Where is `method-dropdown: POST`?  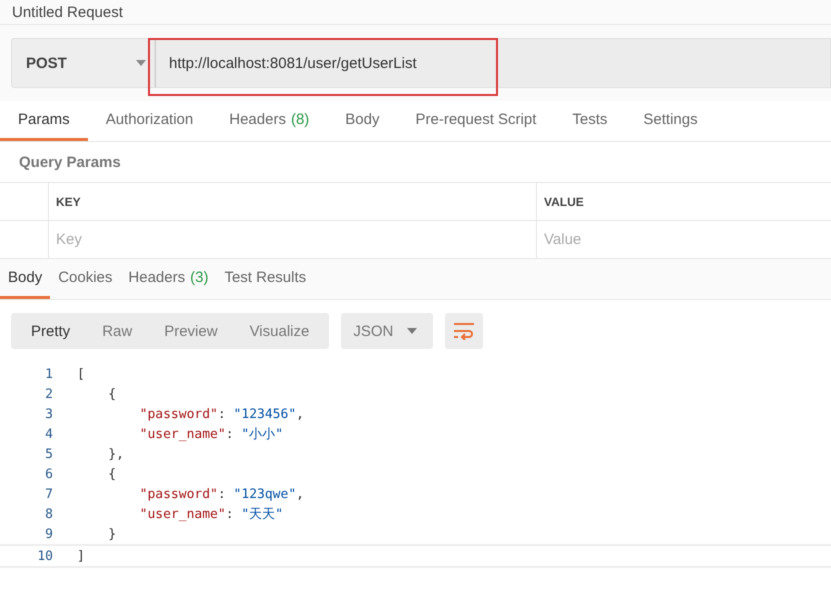
method-dropdown: POST is located at coordinates (83, 63).